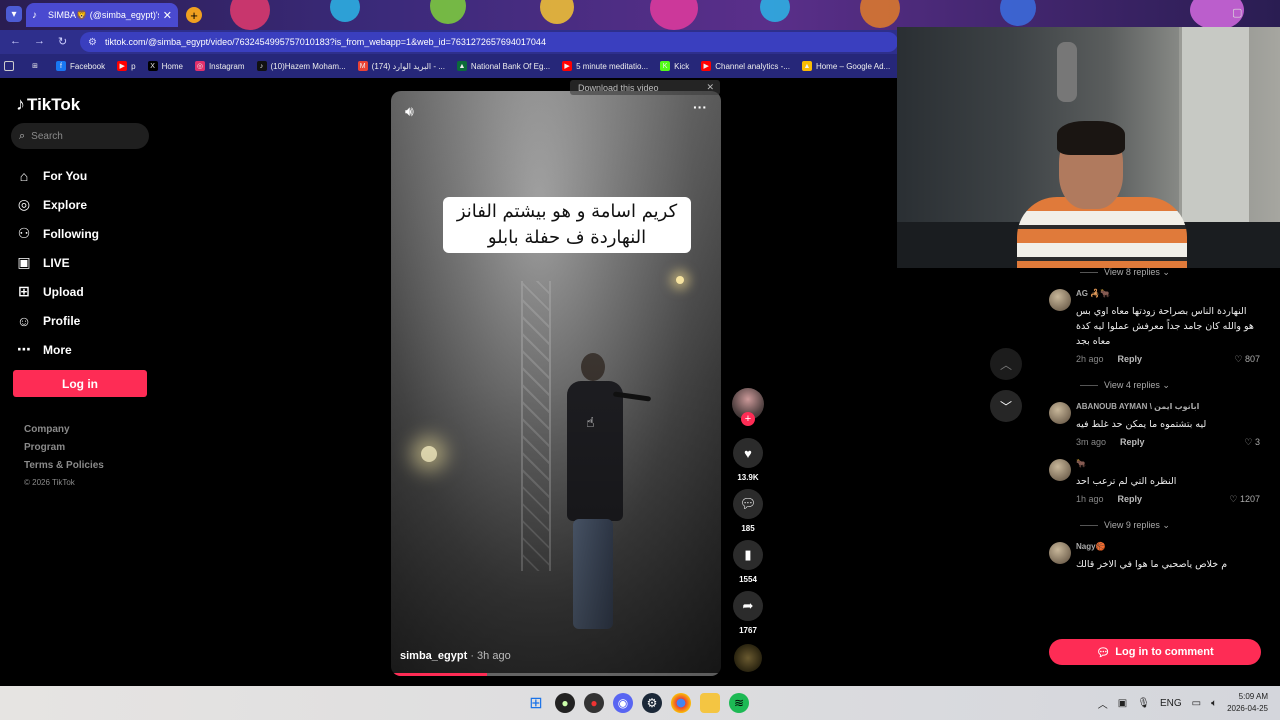 This screenshot has height=720, width=1280. I want to click on nav-item-more: ⋯ More, so click(86, 349).